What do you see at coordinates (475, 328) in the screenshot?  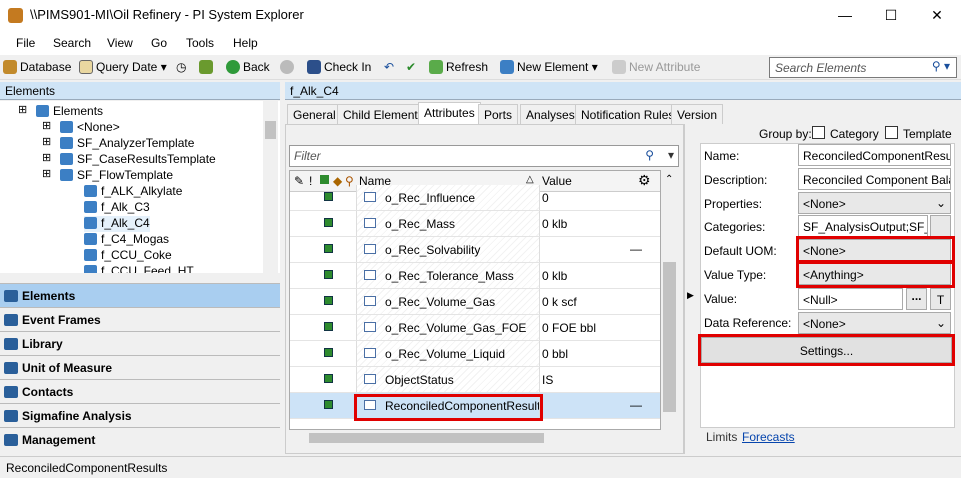 I see `attribute-row: o_Rec_Volume_Gas_FOE 0 FOE bbl` at bounding box center [475, 328].